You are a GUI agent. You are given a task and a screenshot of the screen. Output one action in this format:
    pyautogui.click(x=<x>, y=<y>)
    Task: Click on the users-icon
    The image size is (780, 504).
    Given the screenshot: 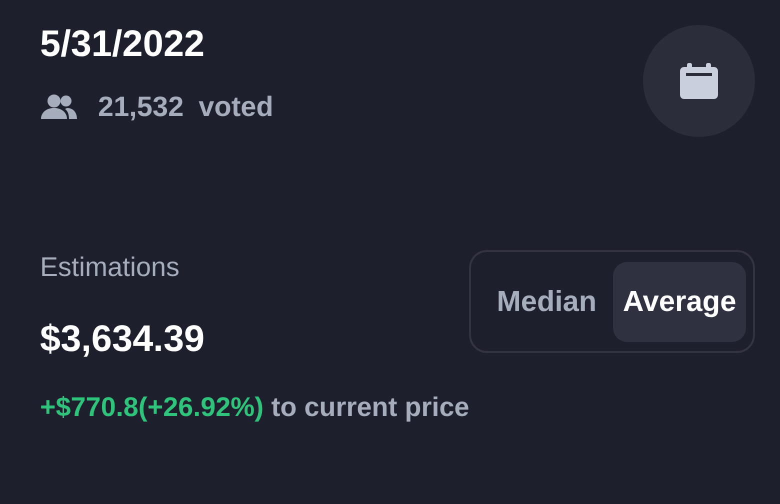 What is the action you would take?
    pyautogui.click(x=59, y=107)
    